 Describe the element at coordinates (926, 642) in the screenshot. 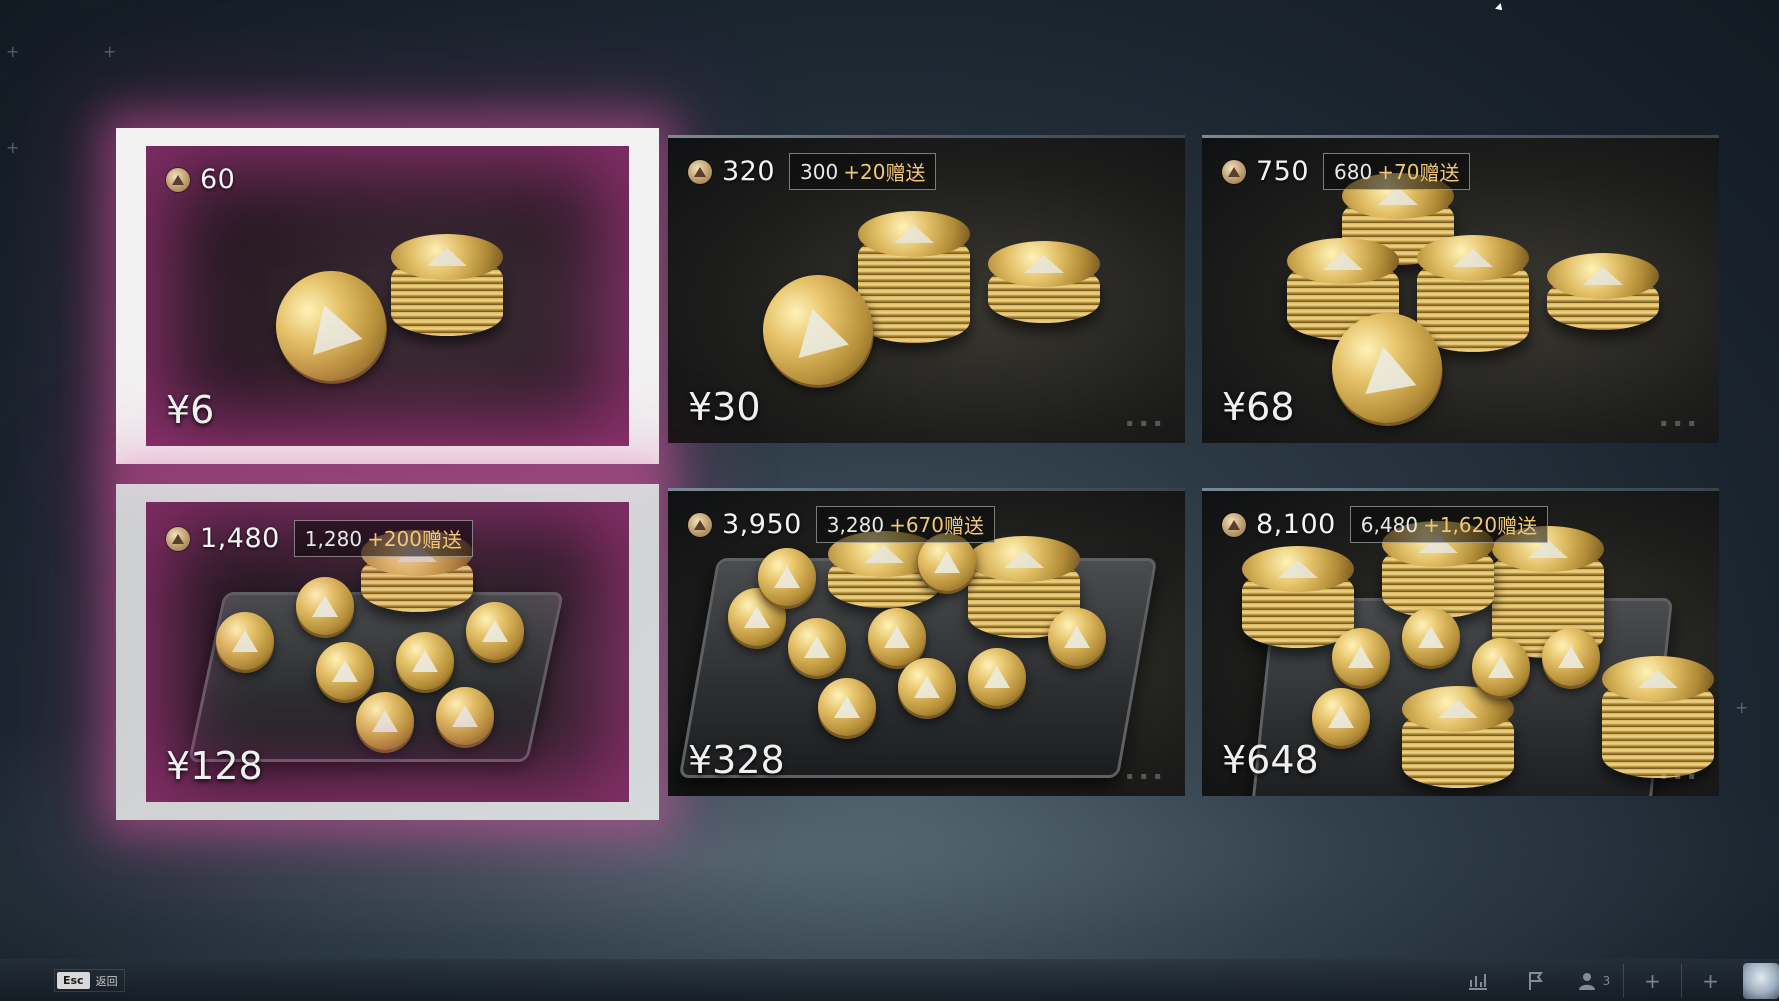

I see `package-card-3950: 3,950 3,280 +670 赠送 ¥328 ▪ ▪ ▪` at that location.